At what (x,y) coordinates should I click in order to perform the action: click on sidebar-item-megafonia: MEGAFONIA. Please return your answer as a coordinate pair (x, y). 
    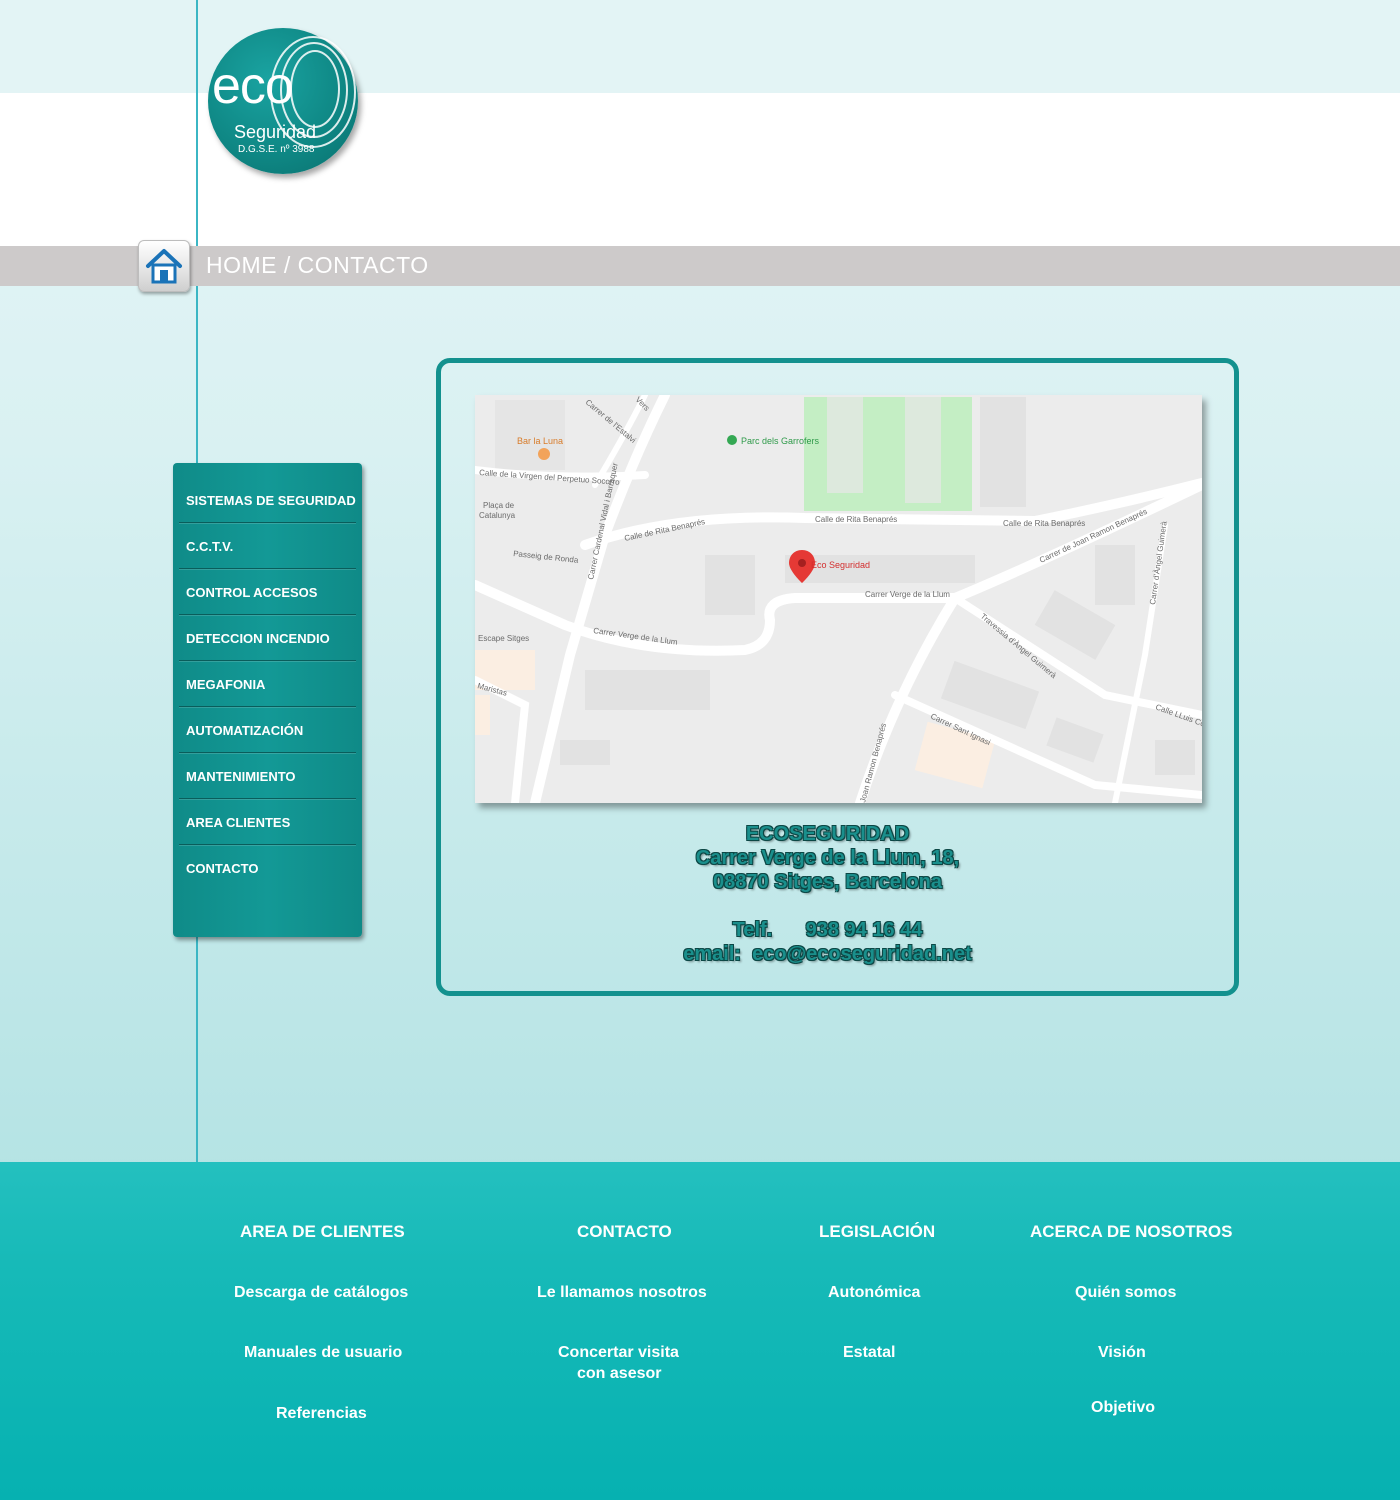
    Looking at the image, I should click on (267, 684).